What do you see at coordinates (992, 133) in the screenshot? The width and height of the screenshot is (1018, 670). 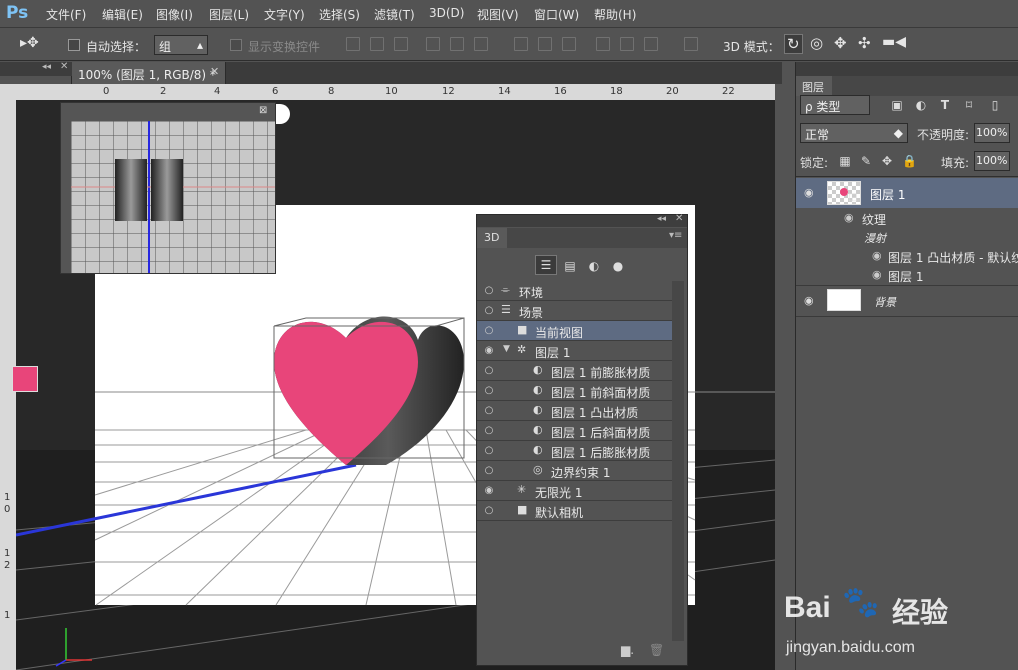 I see `opacity-input: 100%` at bounding box center [992, 133].